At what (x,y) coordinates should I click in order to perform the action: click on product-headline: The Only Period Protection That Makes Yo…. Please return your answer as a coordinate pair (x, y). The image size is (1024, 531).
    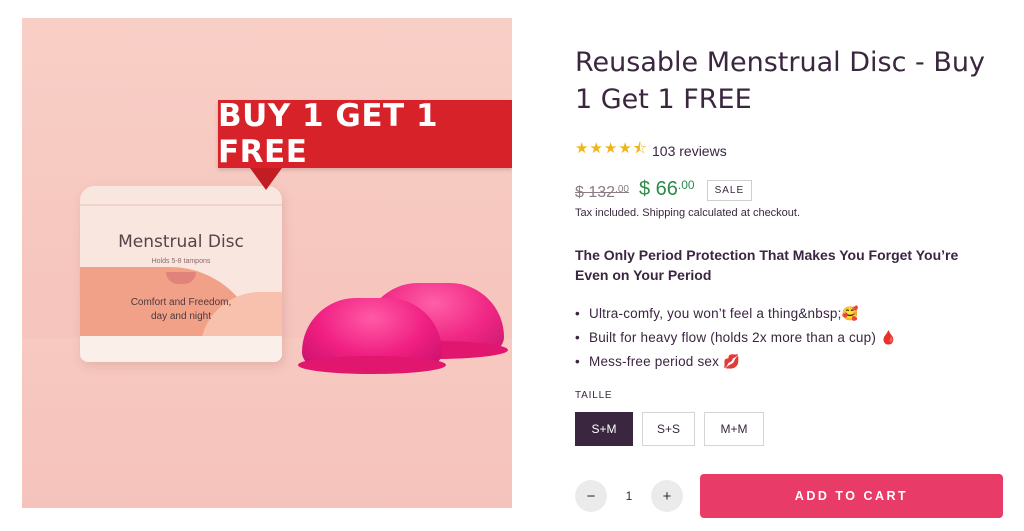
    Looking at the image, I should click on (767, 265).